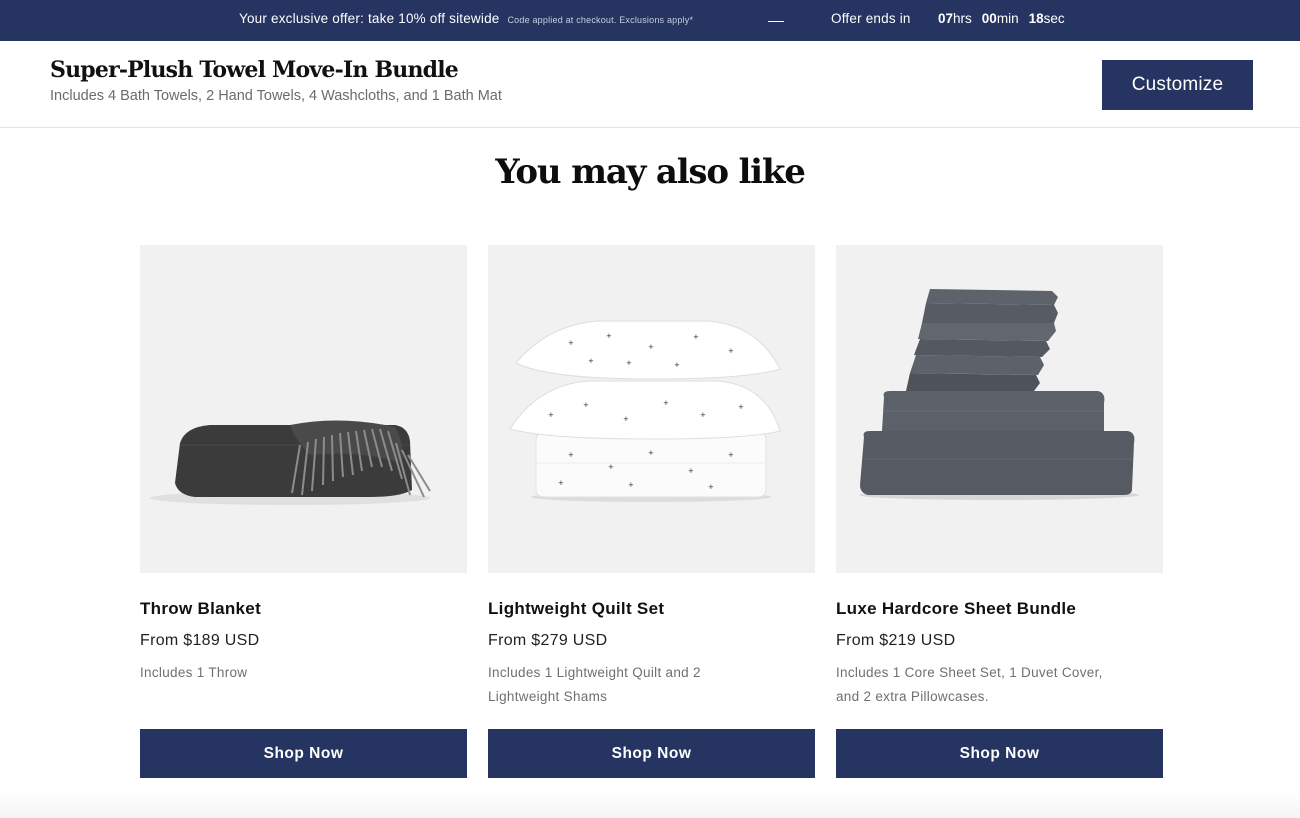 This screenshot has height=818, width=1300. Describe the element at coordinates (956, 609) in the screenshot. I see `product-name: Luxe Hardcore Sheet Bundle` at that location.